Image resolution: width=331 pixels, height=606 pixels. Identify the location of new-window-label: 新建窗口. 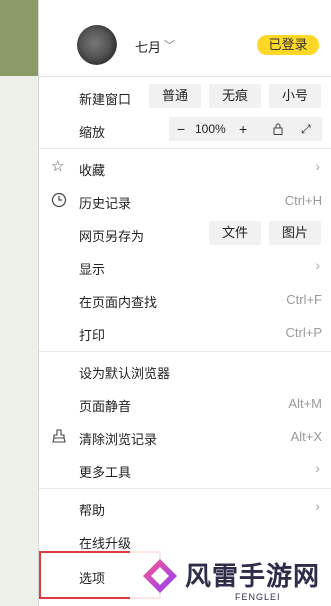
(105, 99).